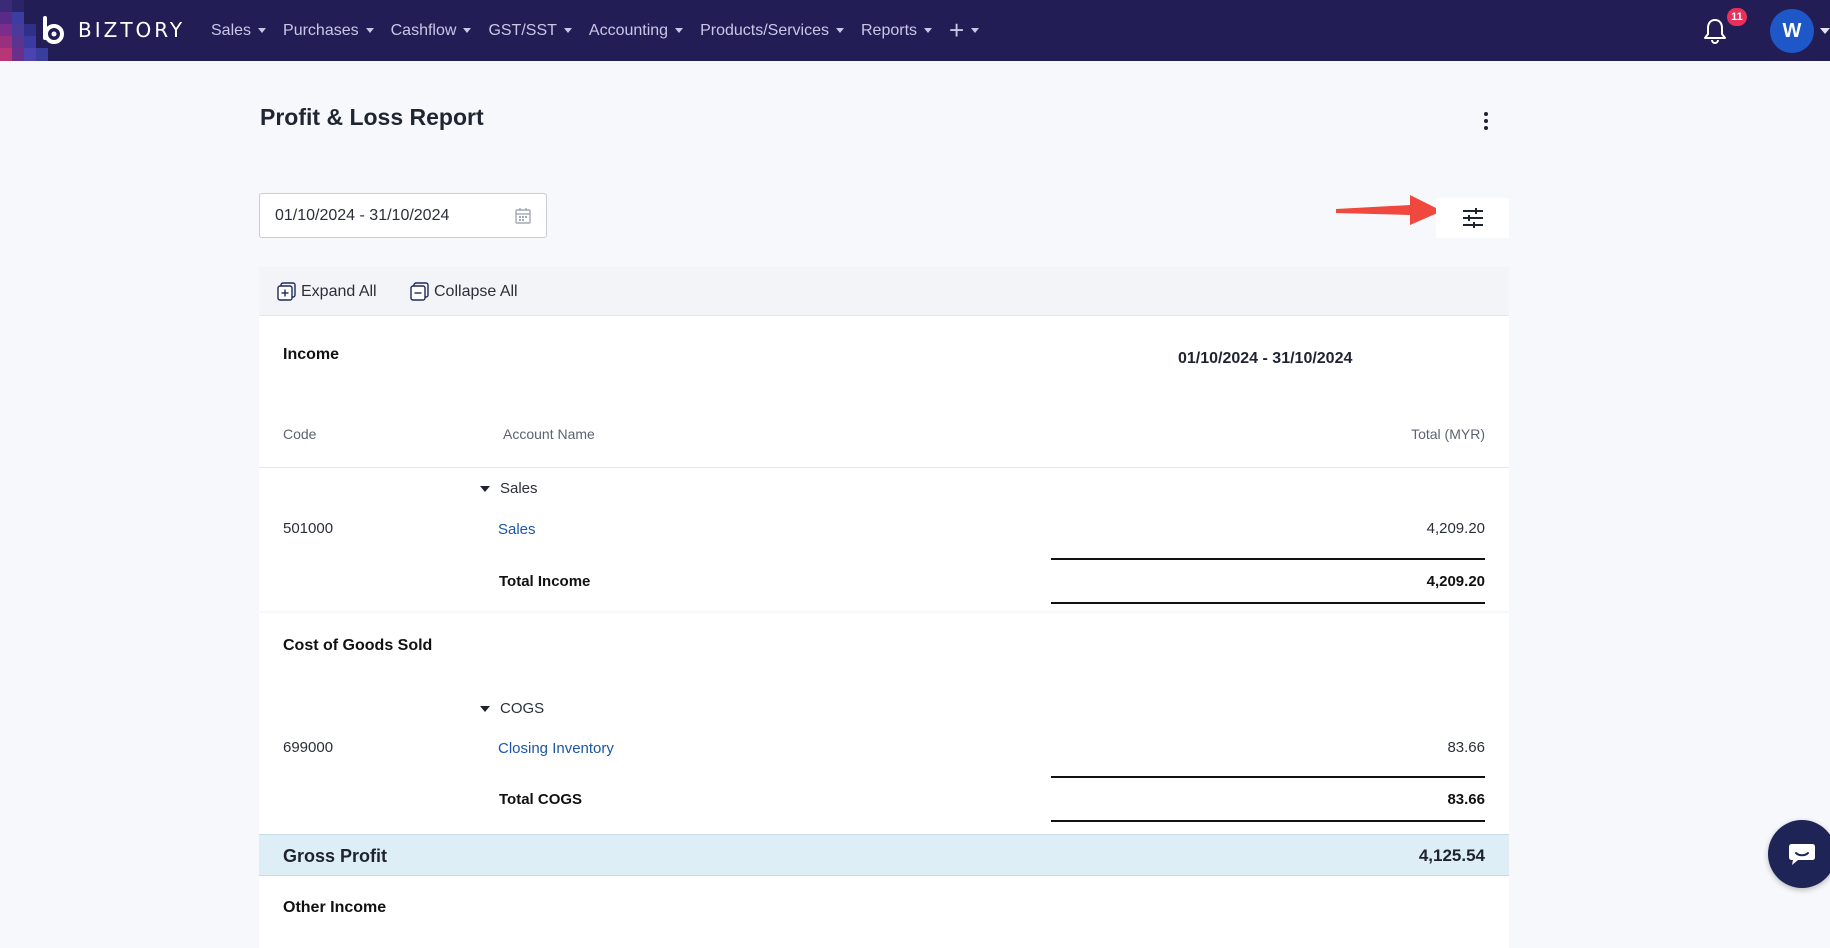 Image resolution: width=1830 pixels, height=948 pixels. Describe the element at coordinates (541, 799) in the screenshot. I see `total-cogs-label: Total COGS` at that location.